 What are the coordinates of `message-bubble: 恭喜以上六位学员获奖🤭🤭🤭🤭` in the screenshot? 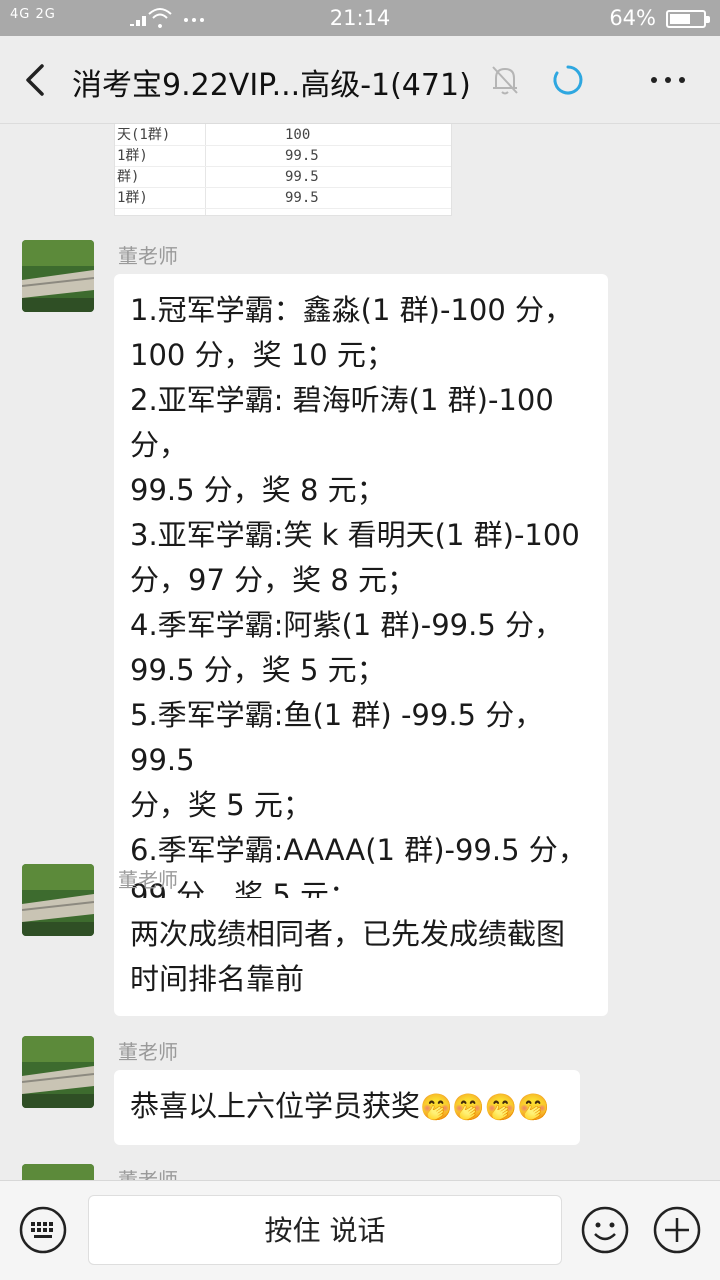 It's located at (347, 1107).